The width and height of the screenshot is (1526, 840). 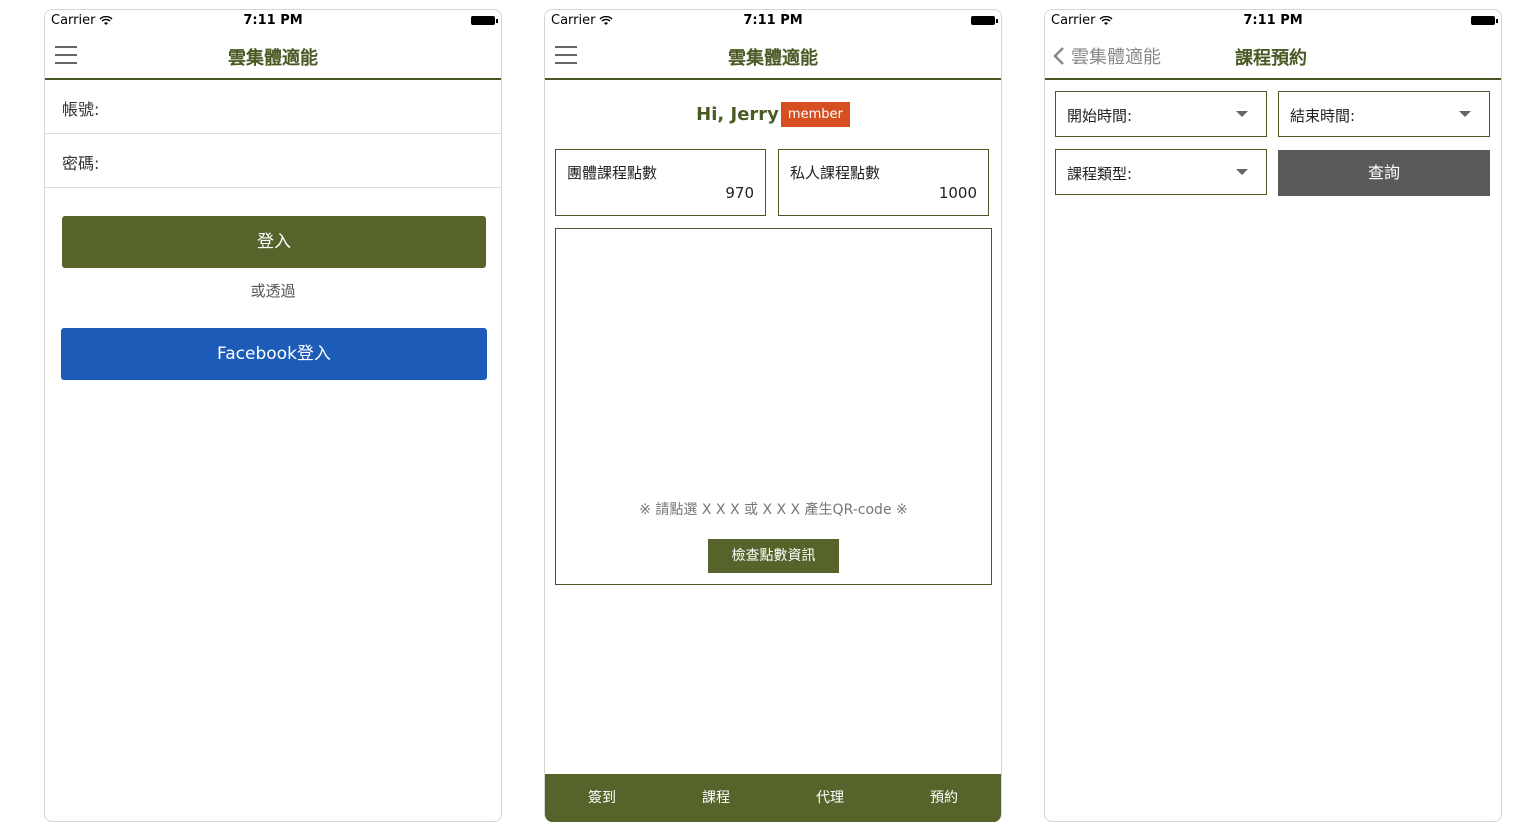 What do you see at coordinates (660, 182) in the screenshot?
I see `group-points-card: 團體課程點數 970` at bounding box center [660, 182].